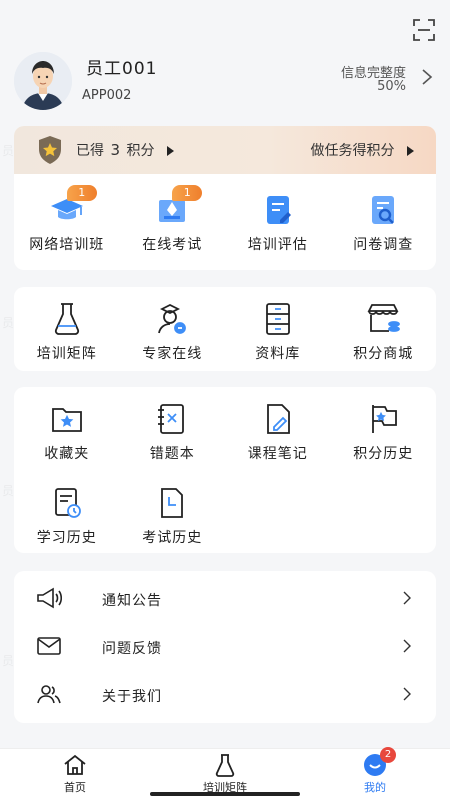  Describe the element at coordinates (172, 354) in the screenshot. I see `grid-item-label: 专家在线` at that location.